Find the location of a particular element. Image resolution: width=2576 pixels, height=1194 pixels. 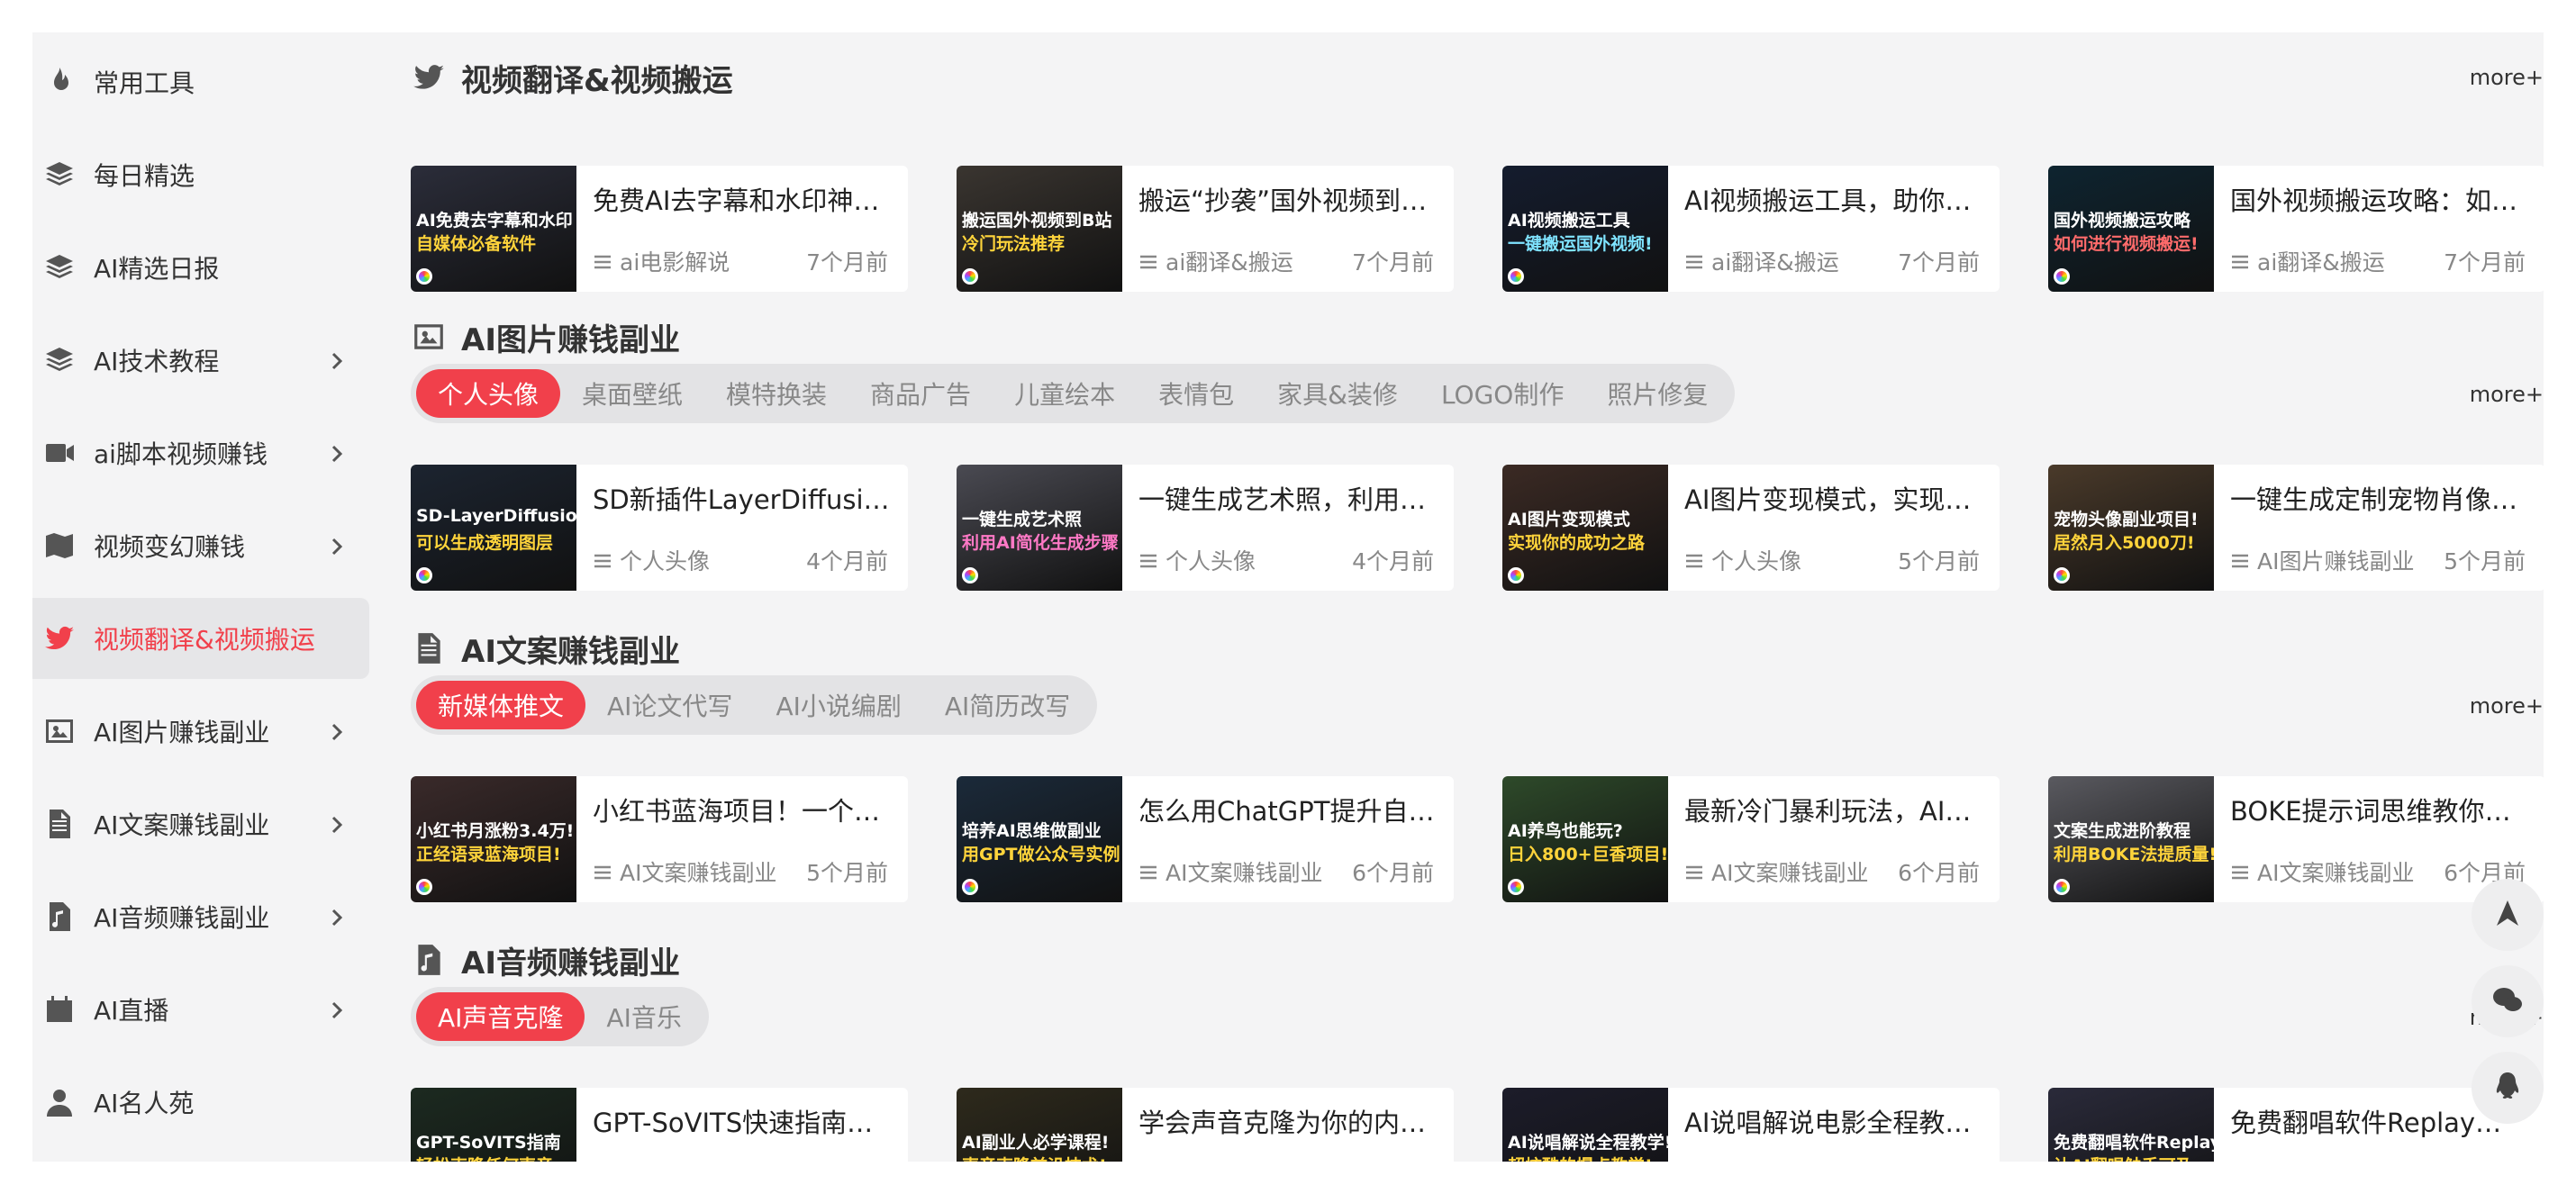

sidebar-item-7: AI图片赚钱副业 is located at coordinates (200, 732).